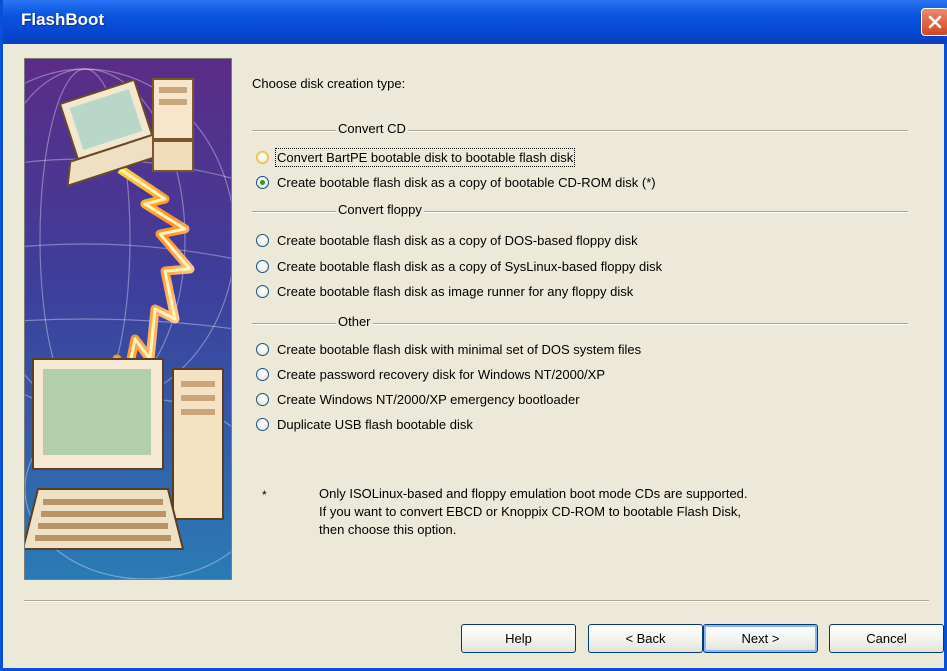 The width and height of the screenshot is (947, 671). I want to click on cancel-button: Cancel, so click(886, 638).